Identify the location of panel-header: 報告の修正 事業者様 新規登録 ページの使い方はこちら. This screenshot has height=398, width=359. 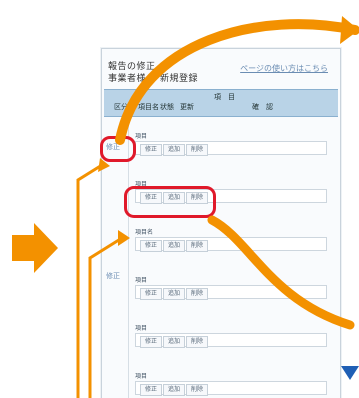
(223, 75).